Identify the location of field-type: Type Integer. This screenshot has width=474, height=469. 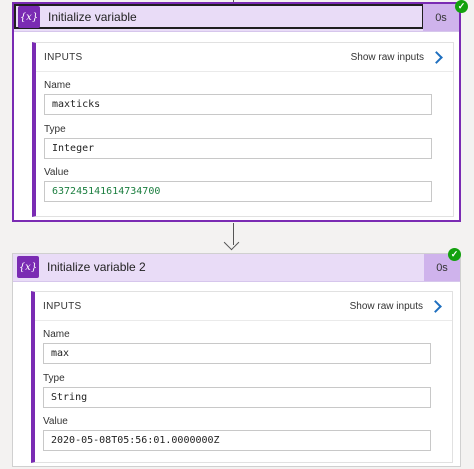
(238, 141).